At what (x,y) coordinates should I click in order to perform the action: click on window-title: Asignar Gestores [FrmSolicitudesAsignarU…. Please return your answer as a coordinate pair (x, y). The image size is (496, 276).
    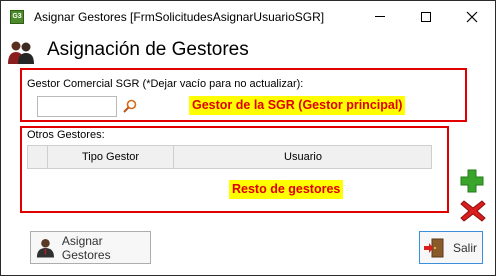
    Looking at the image, I should click on (179, 17).